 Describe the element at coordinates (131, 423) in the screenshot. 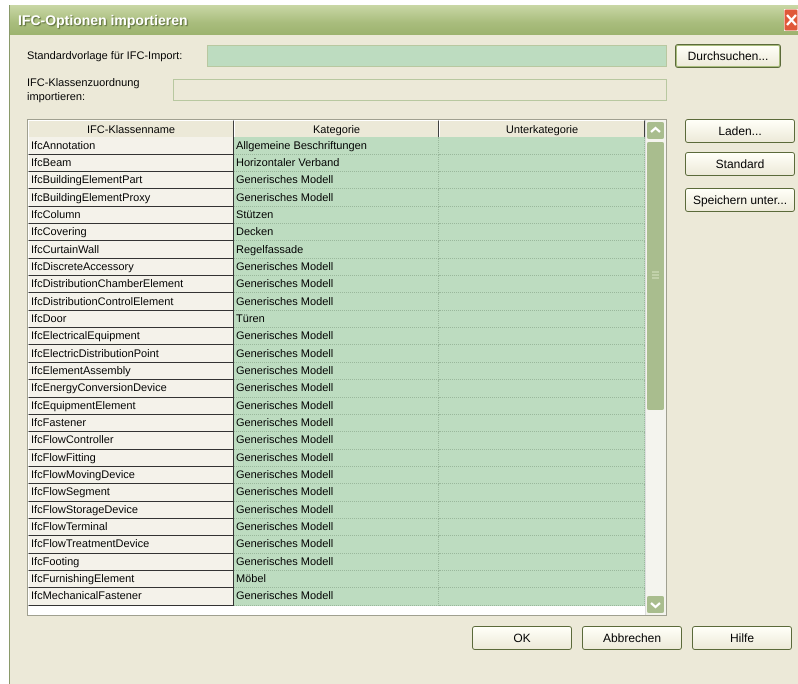

I see `table-cell: IfcFastener` at that location.